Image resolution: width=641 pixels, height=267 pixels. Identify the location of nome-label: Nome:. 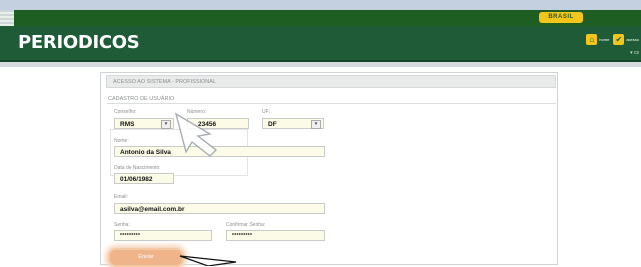
(121, 141).